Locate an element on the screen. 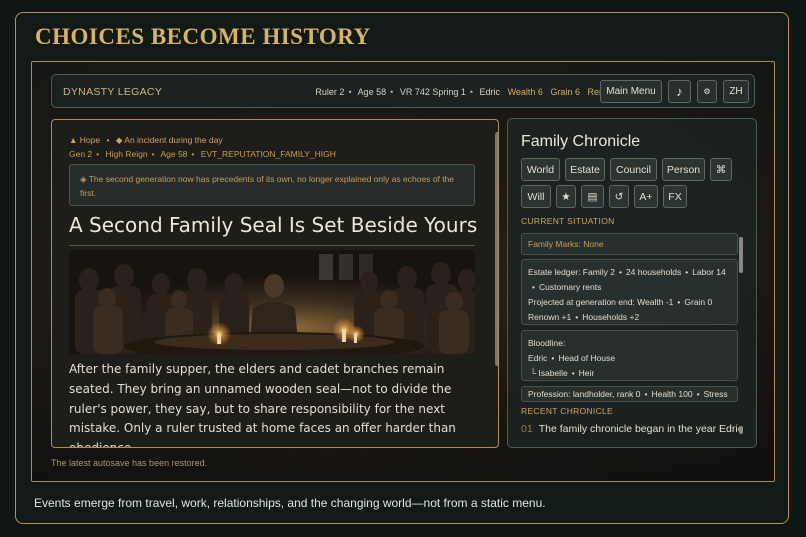  event-id-label: EVT_REPUTATION_FAMILY_HIGH is located at coordinates (268, 154).